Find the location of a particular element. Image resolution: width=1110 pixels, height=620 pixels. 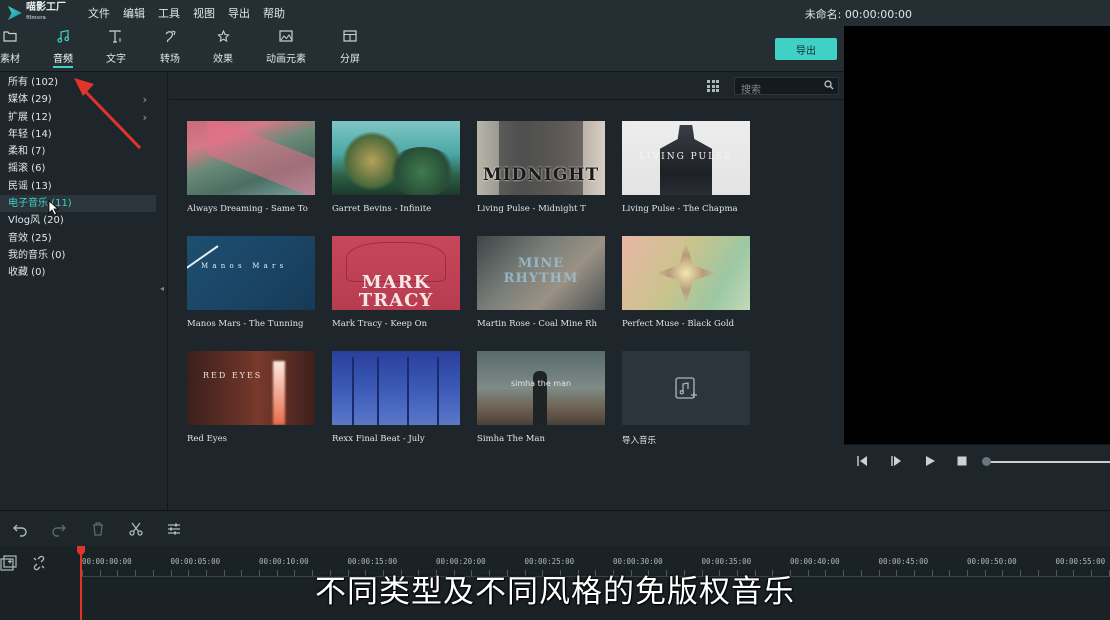

sidebar-category: 民谣 (13) is located at coordinates (83, 186).